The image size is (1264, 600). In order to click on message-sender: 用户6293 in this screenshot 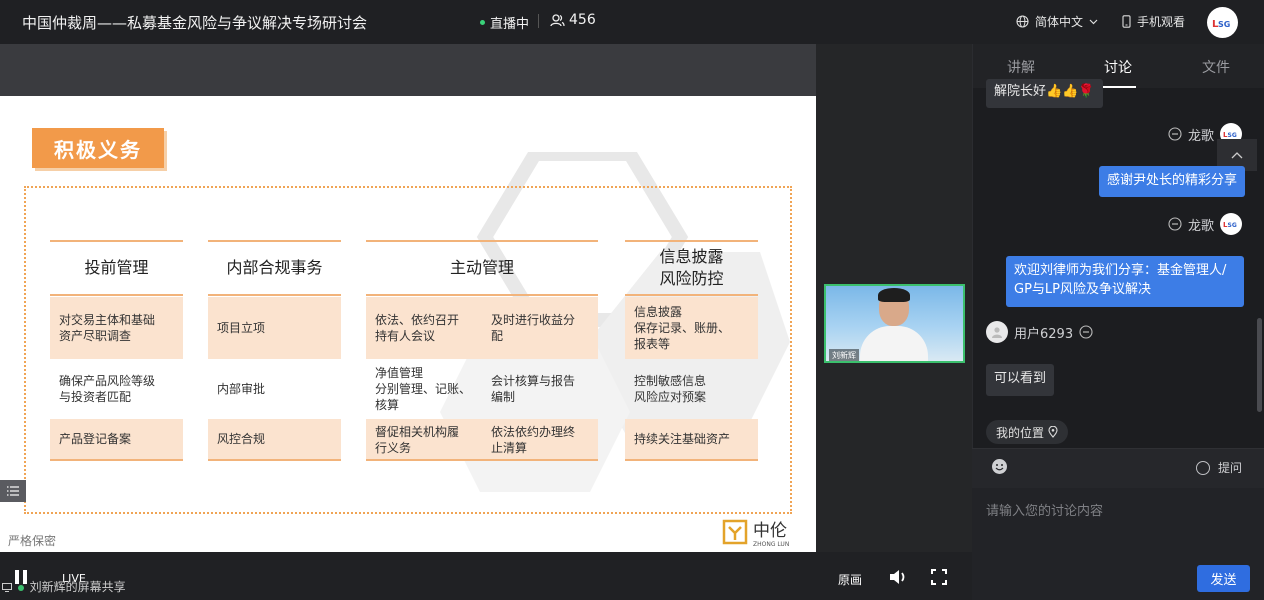, I will do `click(1039, 332)`.